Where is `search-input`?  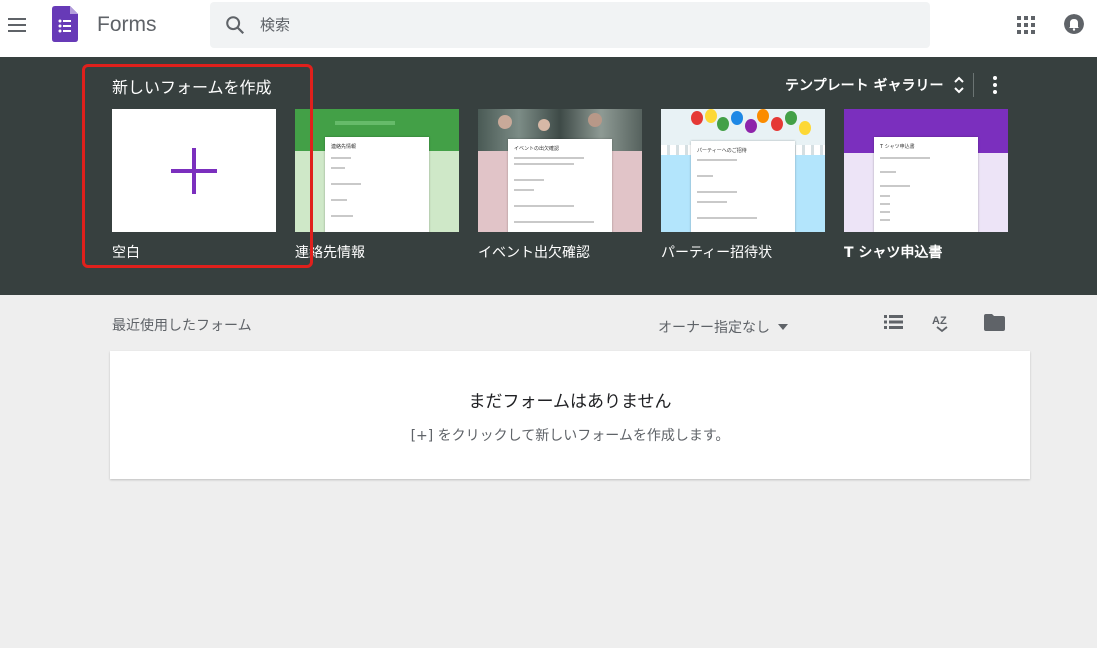
search-input is located at coordinates (580, 25).